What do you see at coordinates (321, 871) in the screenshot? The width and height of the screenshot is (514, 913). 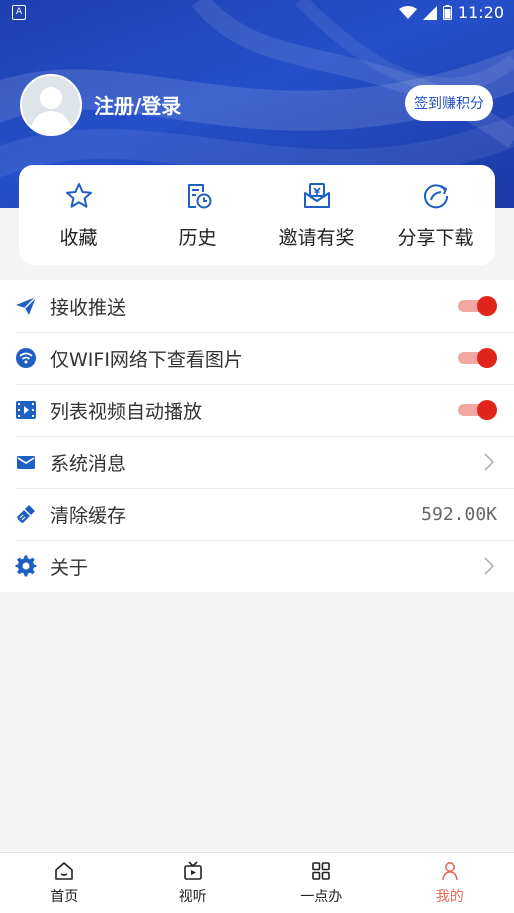 I see `grid-icon` at bounding box center [321, 871].